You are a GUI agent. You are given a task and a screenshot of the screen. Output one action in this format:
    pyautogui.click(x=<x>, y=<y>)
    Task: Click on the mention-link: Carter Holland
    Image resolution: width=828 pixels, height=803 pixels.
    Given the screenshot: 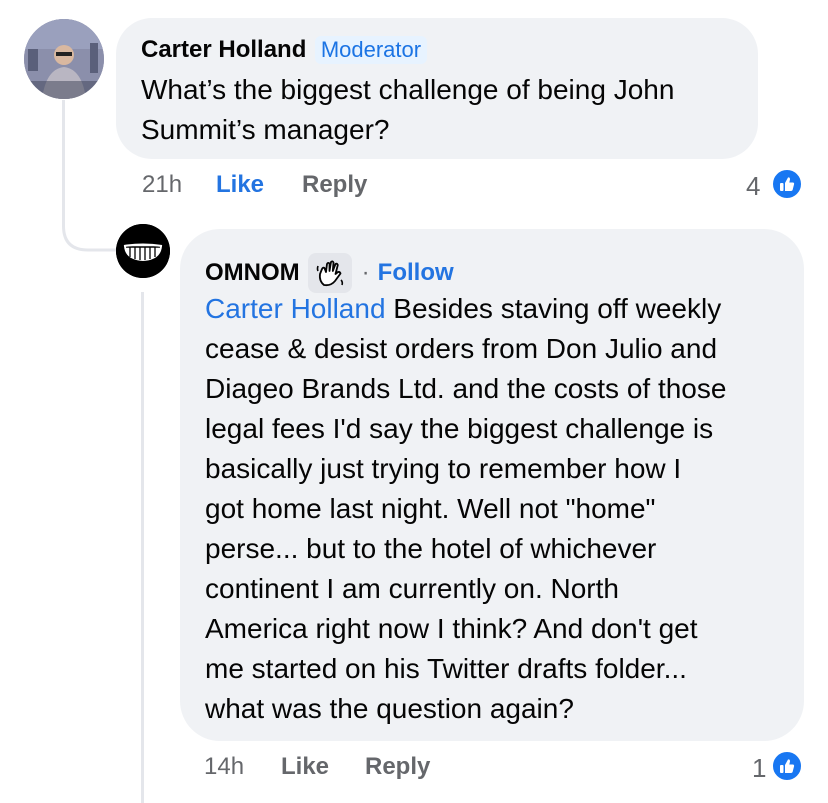 What is the action you would take?
    pyautogui.click(x=295, y=308)
    